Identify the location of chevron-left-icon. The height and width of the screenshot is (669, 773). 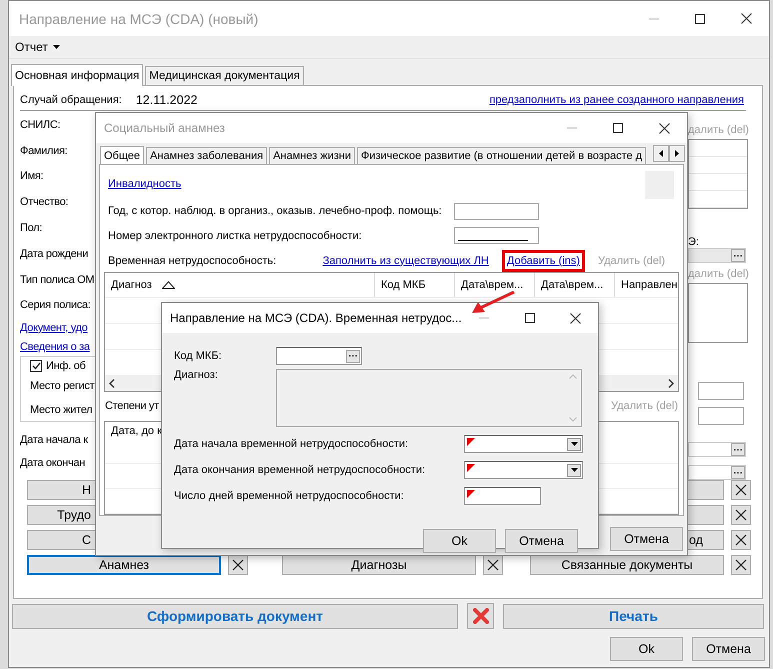
(112, 383).